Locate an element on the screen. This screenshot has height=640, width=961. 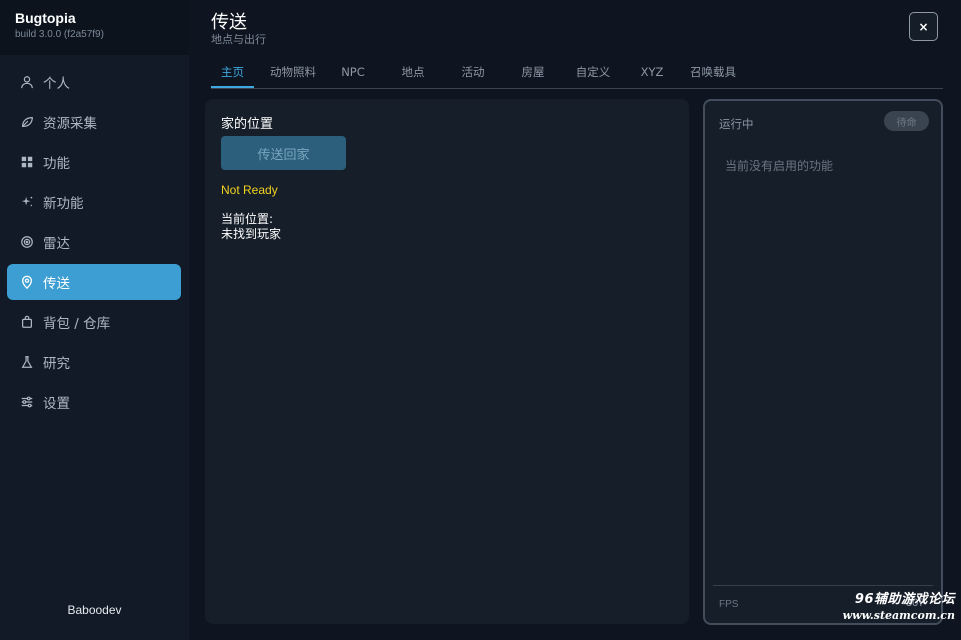
sidebar-item-label: 雷达 is located at coordinates (56, 244).